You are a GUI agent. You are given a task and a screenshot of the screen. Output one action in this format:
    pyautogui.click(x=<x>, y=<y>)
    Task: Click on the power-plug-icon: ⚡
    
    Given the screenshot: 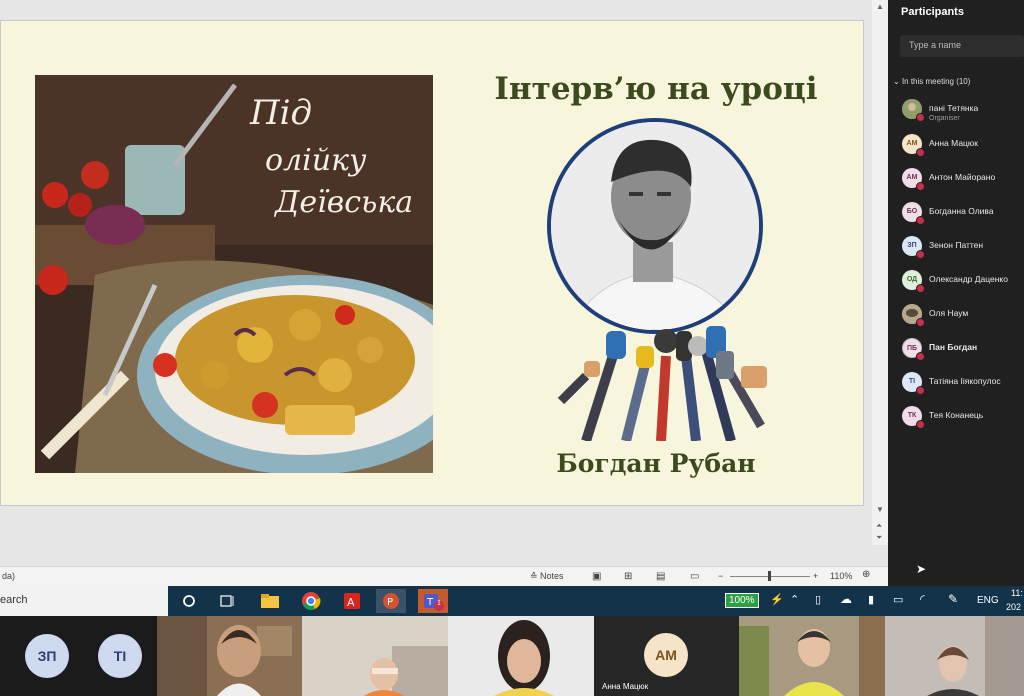 What is the action you would take?
    pyautogui.click(x=777, y=599)
    